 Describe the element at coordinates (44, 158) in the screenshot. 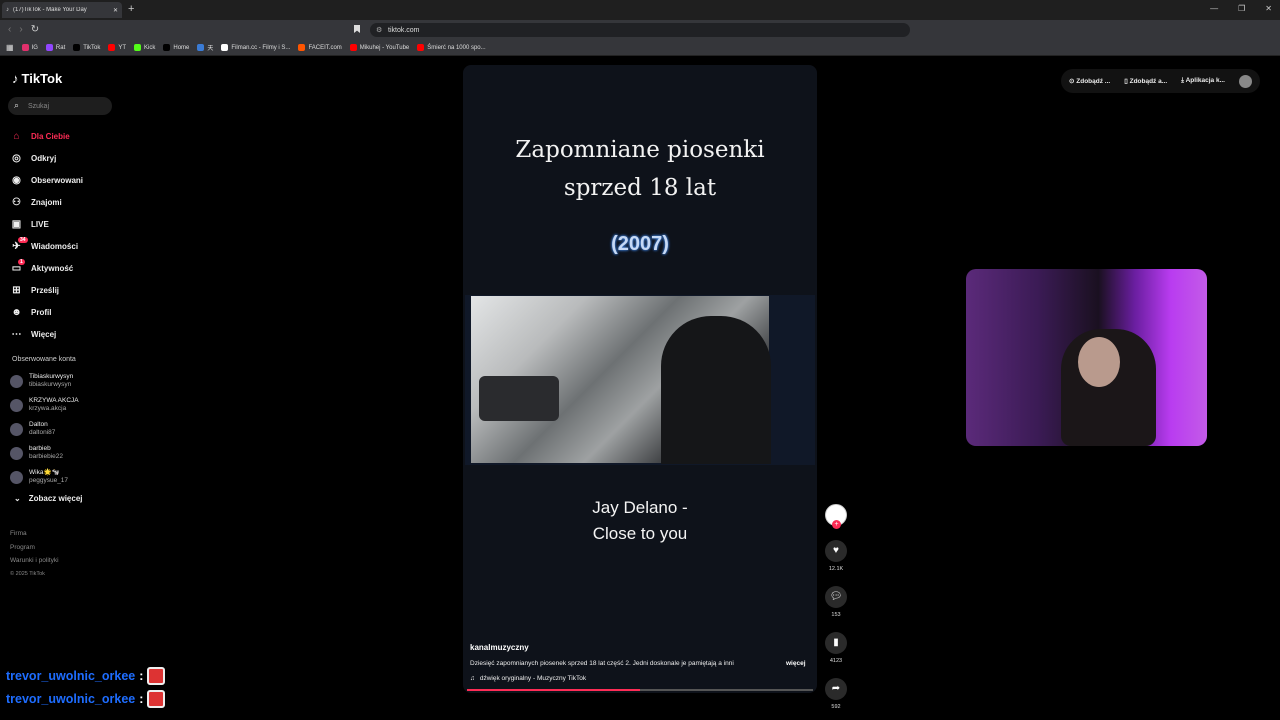

I see `sidebar-item-label: Odkryj` at that location.